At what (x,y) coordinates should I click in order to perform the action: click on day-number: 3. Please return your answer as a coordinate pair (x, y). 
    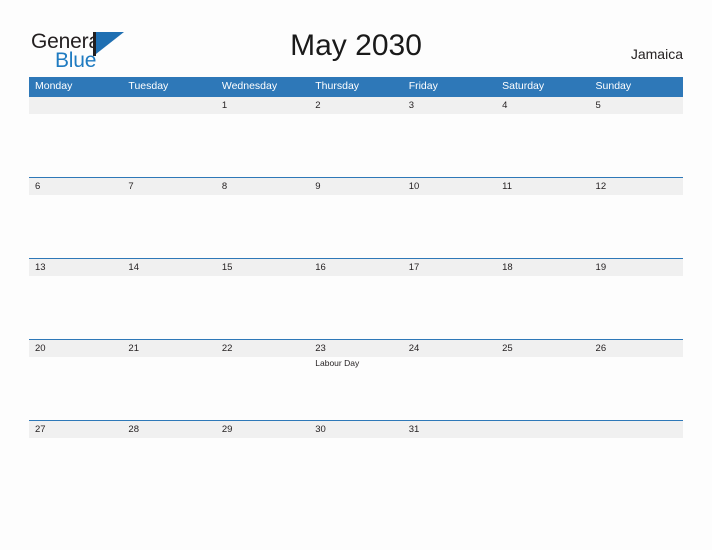
    Looking at the image, I should click on (449, 105).